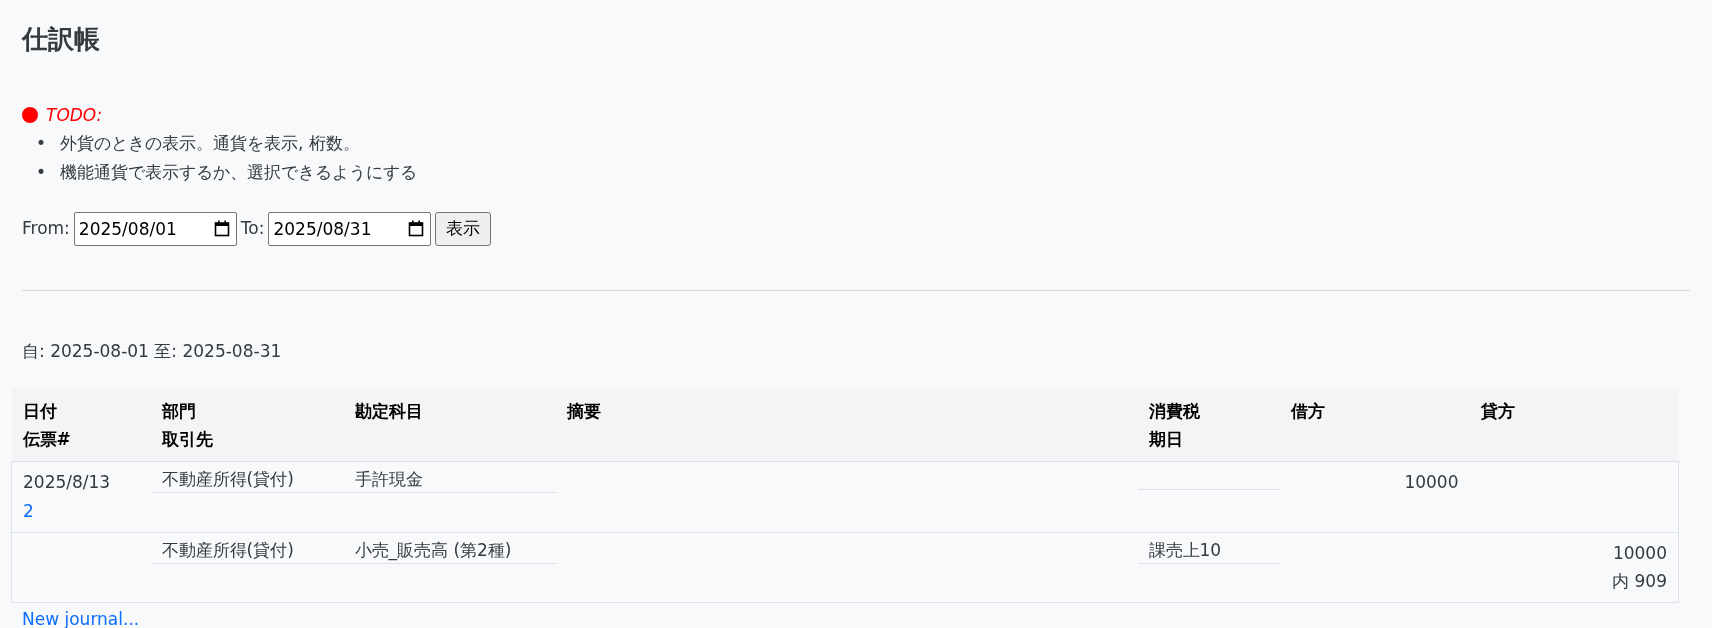 The width and height of the screenshot is (1712, 628). Describe the element at coordinates (155, 229) in the screenshot. I see `date-field: 2025/08/01` at that location.